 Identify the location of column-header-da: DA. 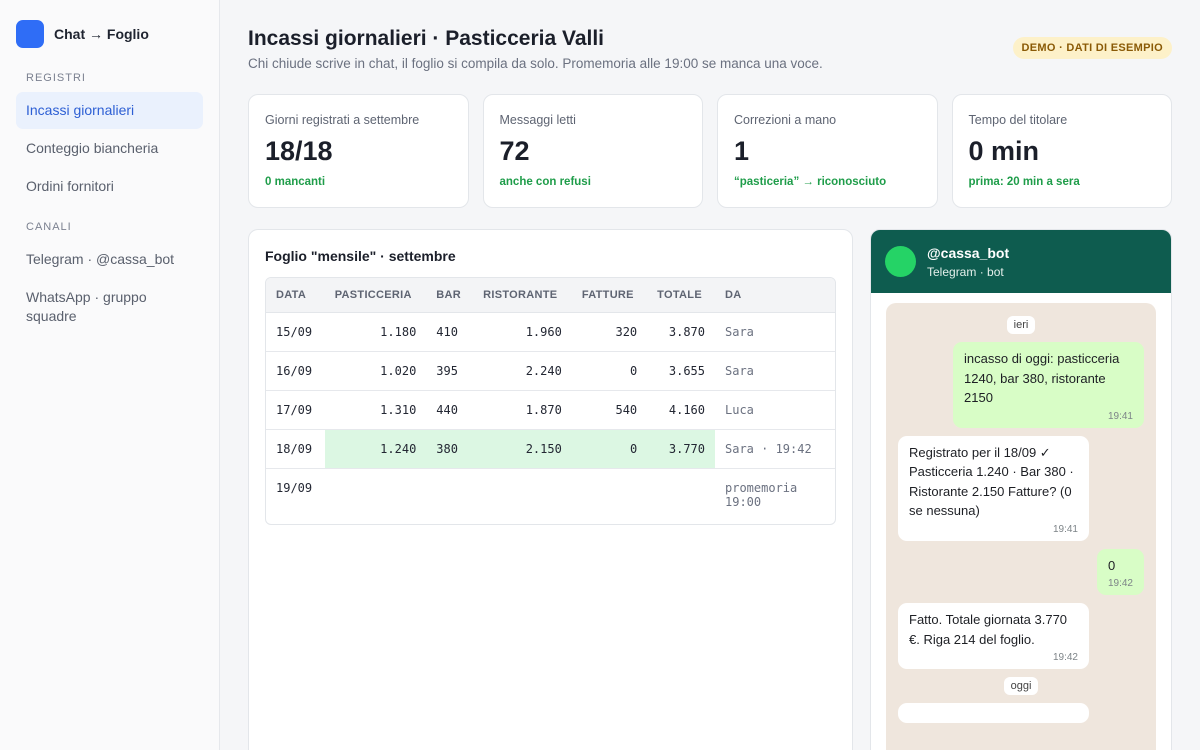
(775, 295).